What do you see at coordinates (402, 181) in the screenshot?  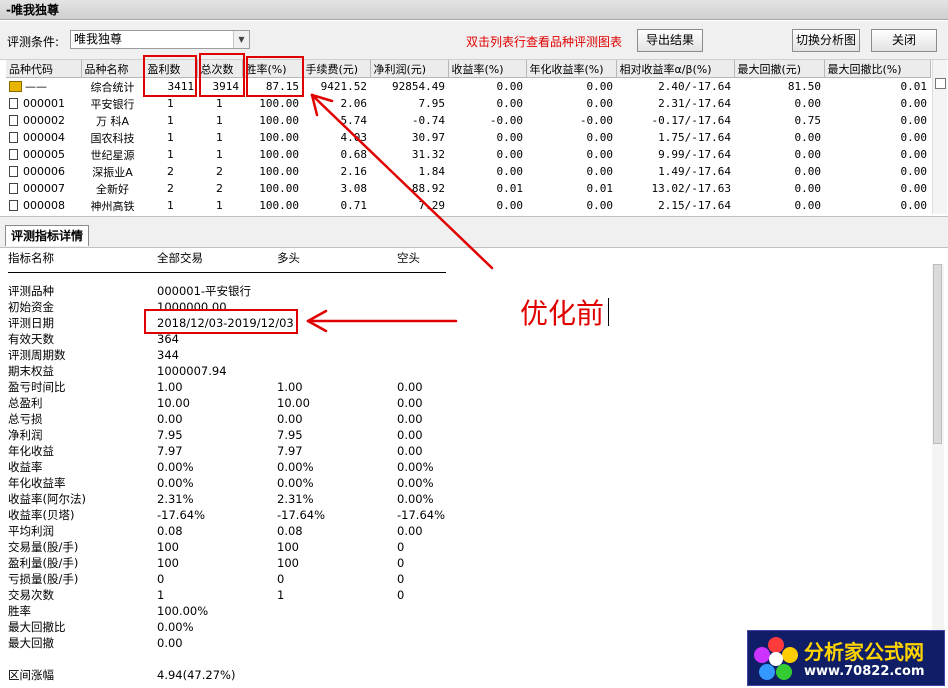 I see `arrow-to-win-rate` at bounding box center [402, 181].